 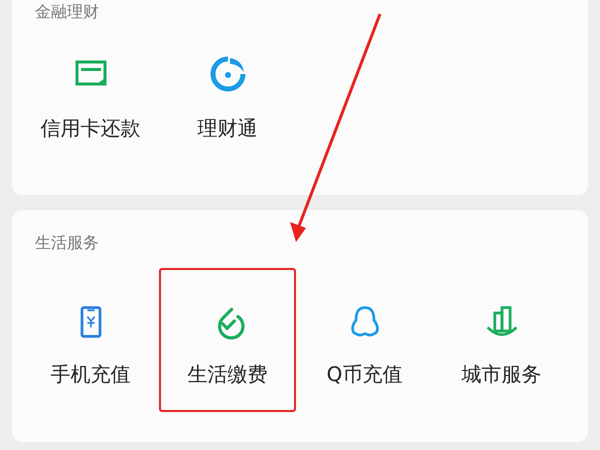 What do you see at coordinates (90, 95) in the screenshot?
I see `service-item: 信用卡还款` at bounding box center [90, 95].